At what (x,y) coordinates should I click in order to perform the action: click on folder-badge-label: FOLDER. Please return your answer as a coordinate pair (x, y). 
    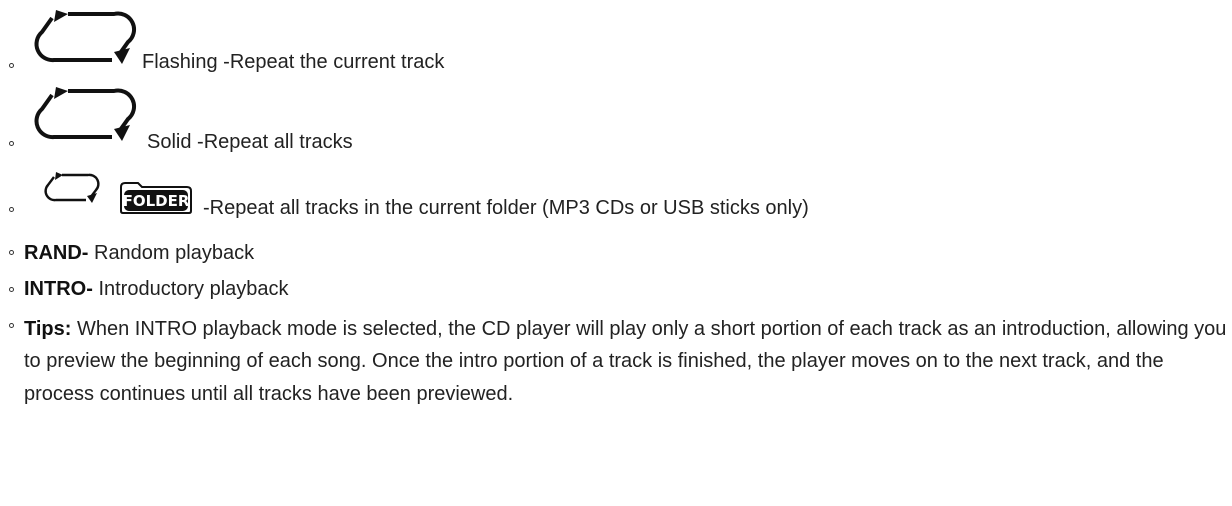
    Looking at the image, I should click on (156, 201).